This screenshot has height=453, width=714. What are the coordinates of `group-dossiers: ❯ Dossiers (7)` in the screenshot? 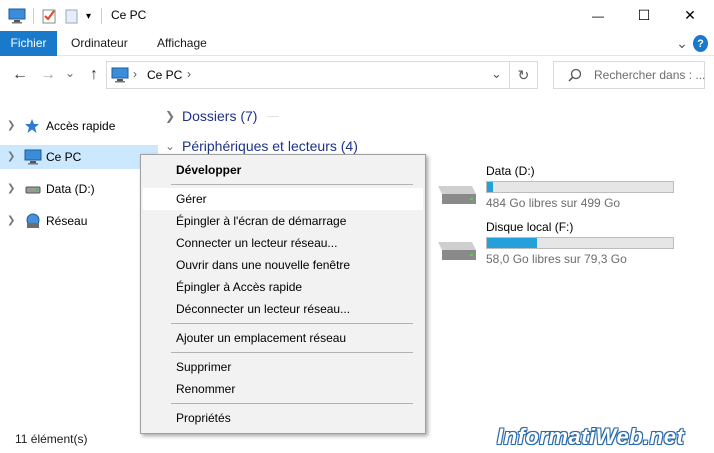 It's located at (222, 116).